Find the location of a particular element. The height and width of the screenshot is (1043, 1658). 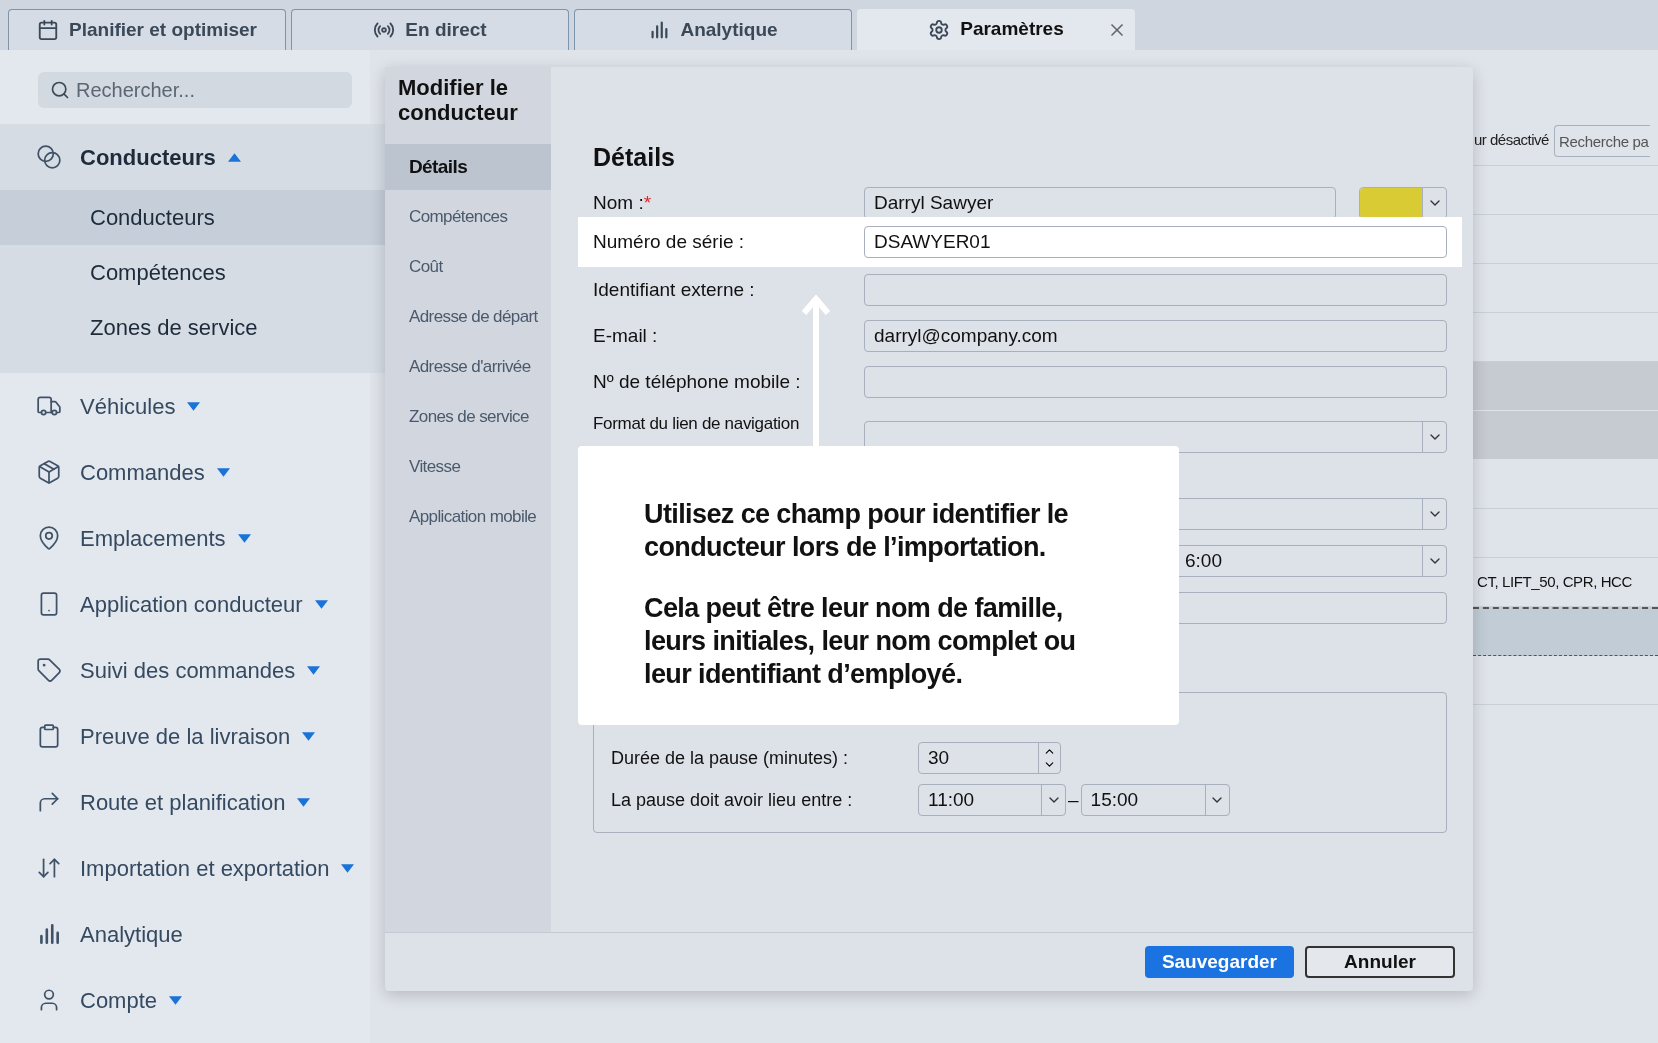

field-label: Nº de téléphone mobile : is located at coordinates (697, 381).